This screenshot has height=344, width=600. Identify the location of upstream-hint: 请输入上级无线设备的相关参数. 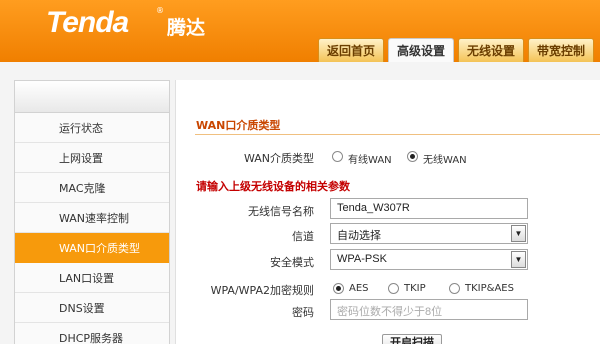
(273, 186).